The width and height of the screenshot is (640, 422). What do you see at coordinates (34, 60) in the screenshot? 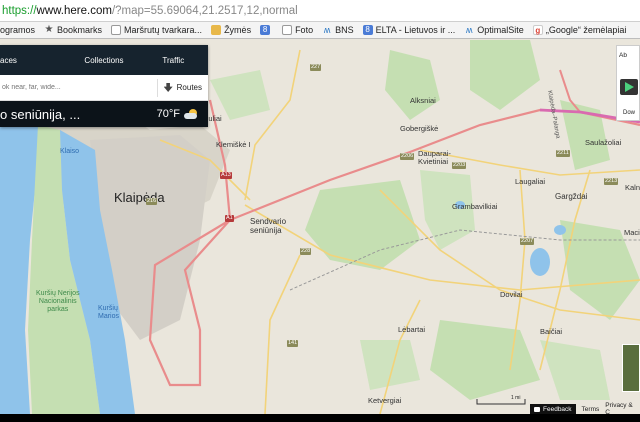
I see `tab-places: aces` at bounding box center [34, 60].